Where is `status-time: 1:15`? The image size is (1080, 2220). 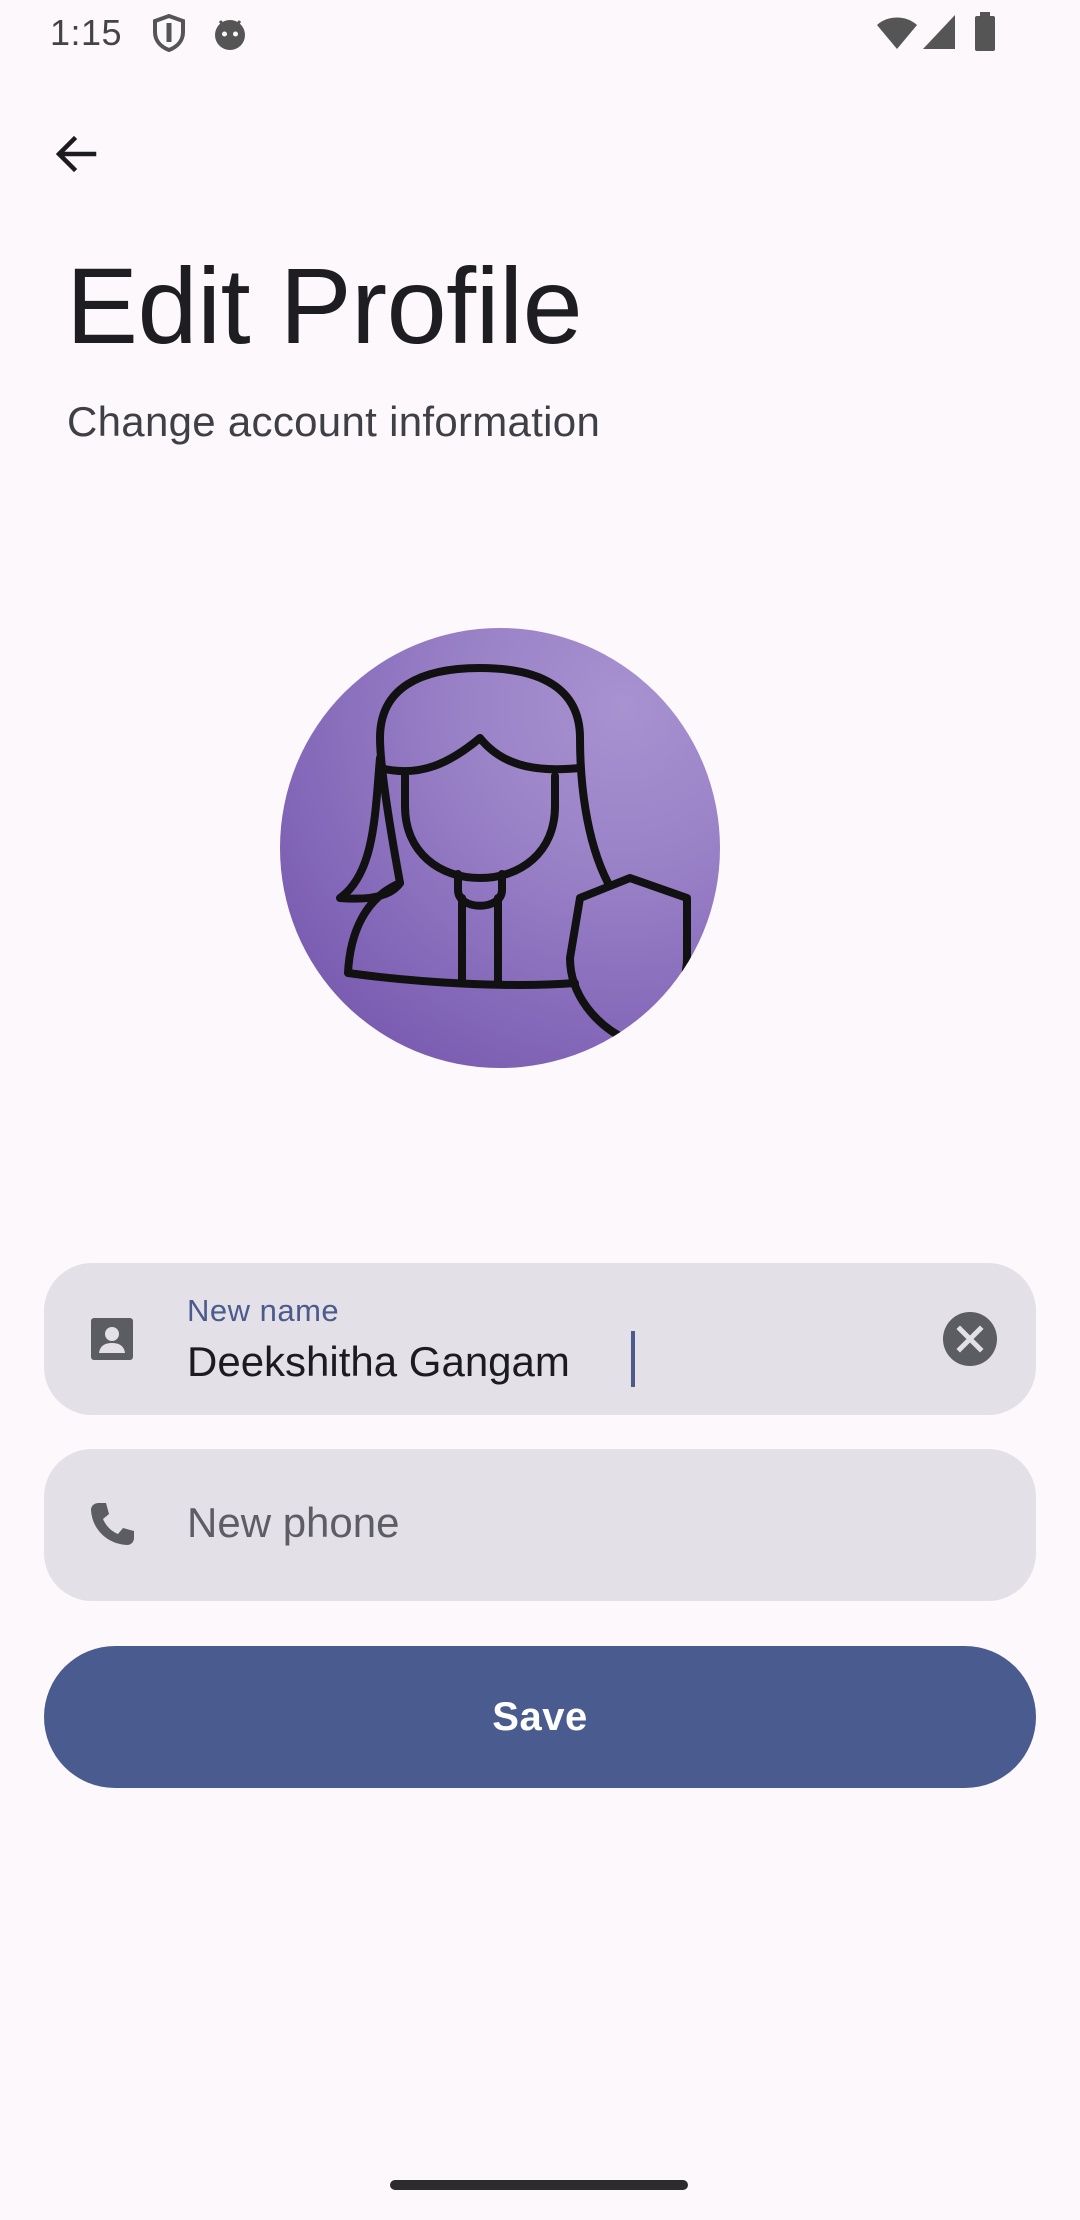
status-time: 1:15 is located at coordinates (86, 32).